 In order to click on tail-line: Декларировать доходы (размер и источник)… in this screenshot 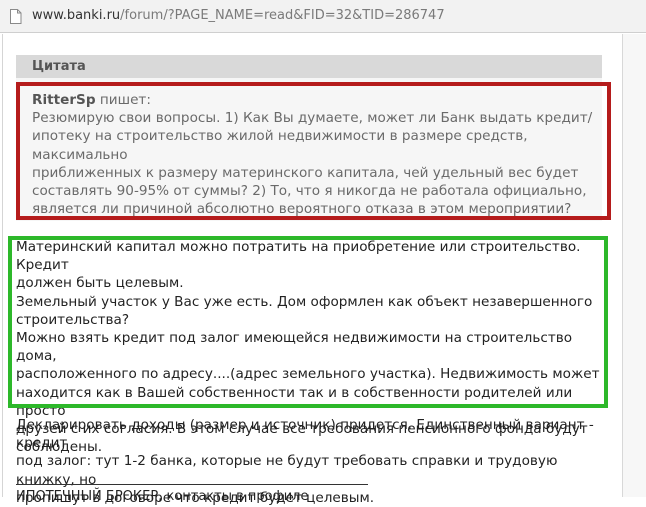, I will do `click(305, 434)`.